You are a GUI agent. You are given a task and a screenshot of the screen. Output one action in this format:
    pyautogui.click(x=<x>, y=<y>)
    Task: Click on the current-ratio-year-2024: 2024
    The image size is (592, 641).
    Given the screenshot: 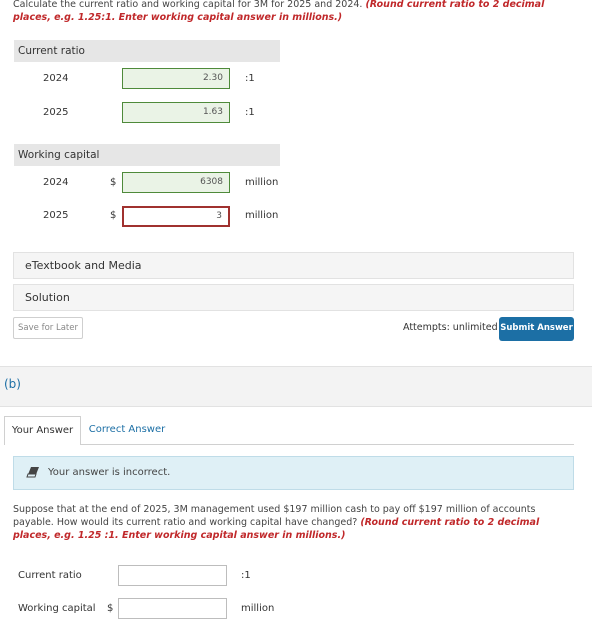 What is the action you would take?
    pyautogui.click(x=56, y=78)
    